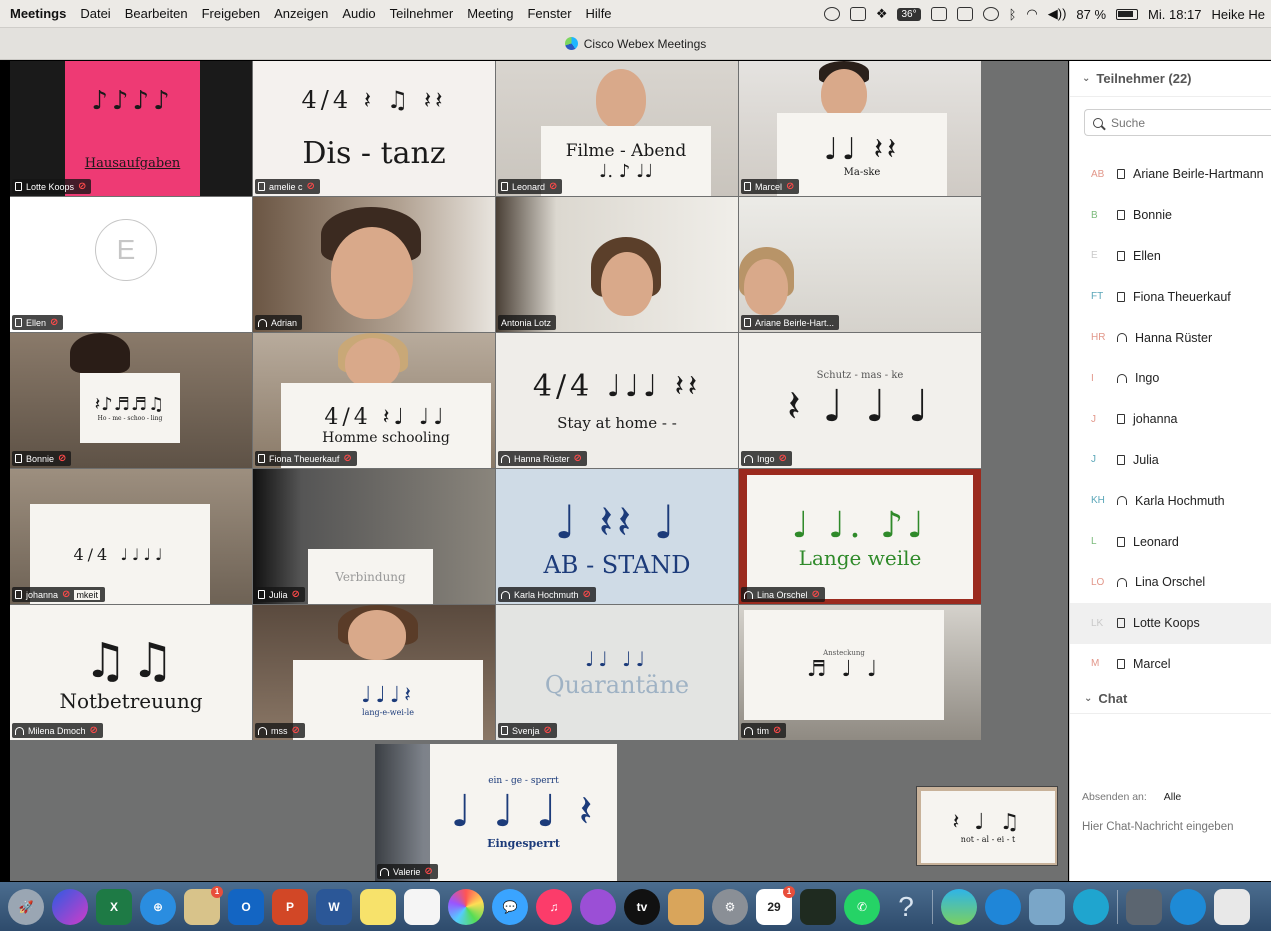  I want to click on sign-notes: ♩♩ ♩♩, so click(617, 658).